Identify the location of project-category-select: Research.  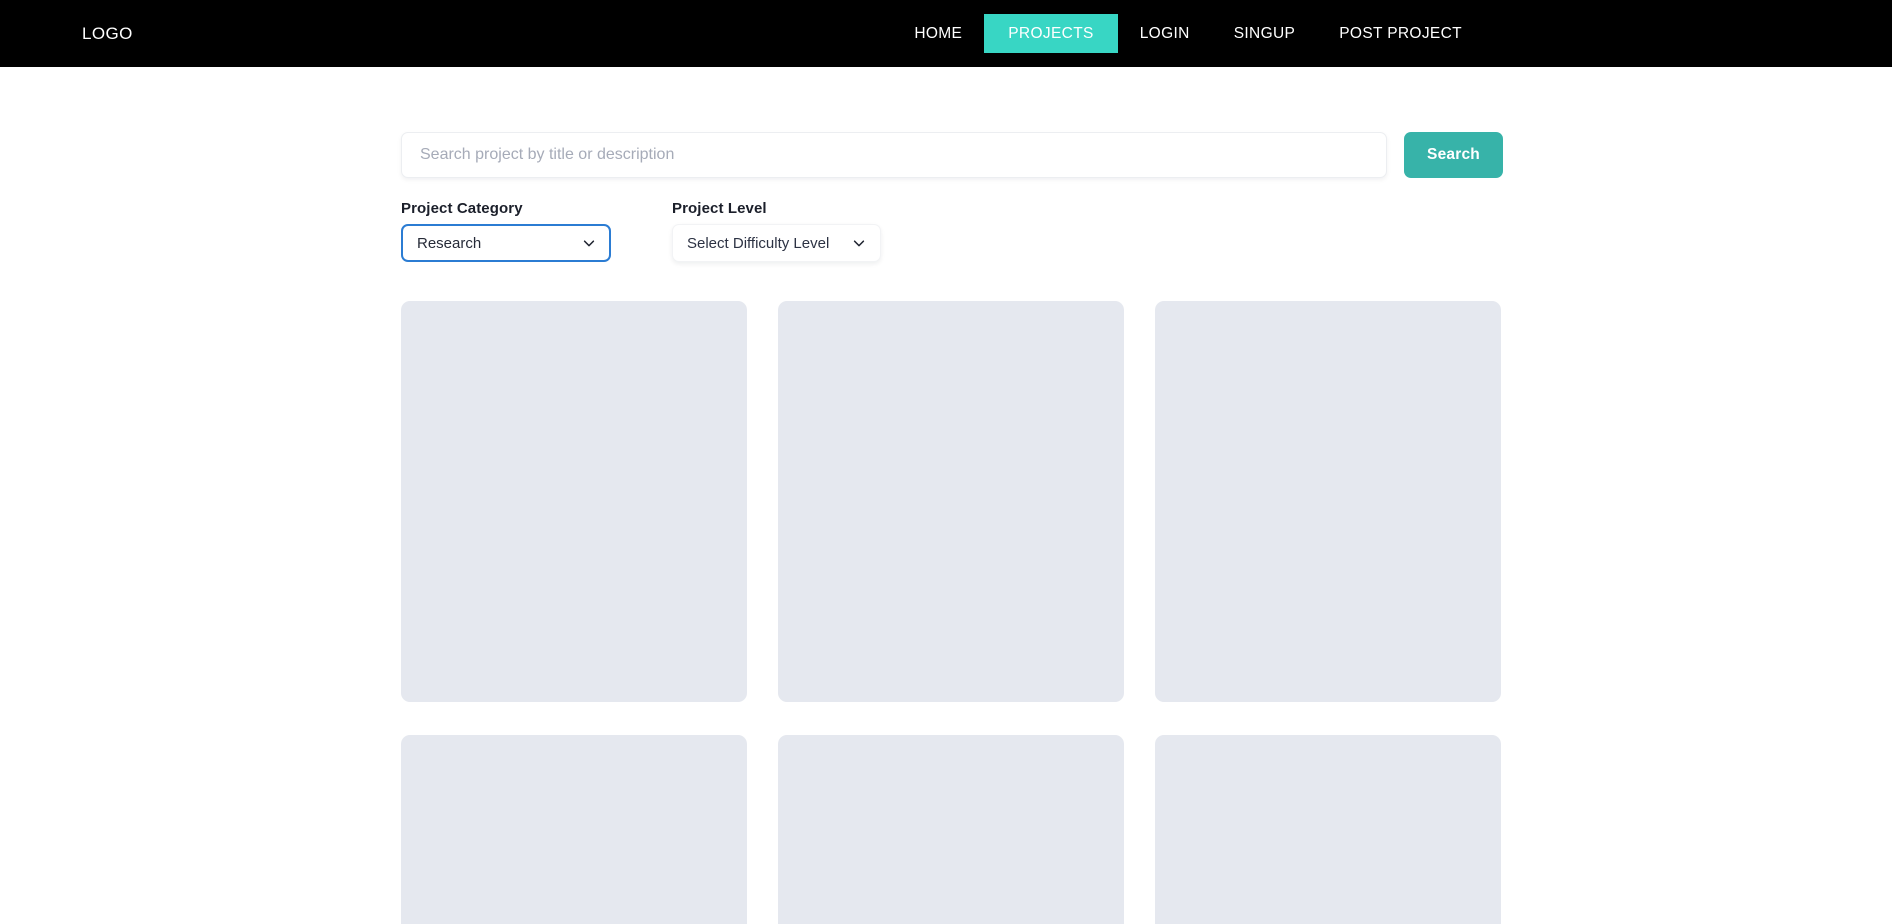
(506, 243).